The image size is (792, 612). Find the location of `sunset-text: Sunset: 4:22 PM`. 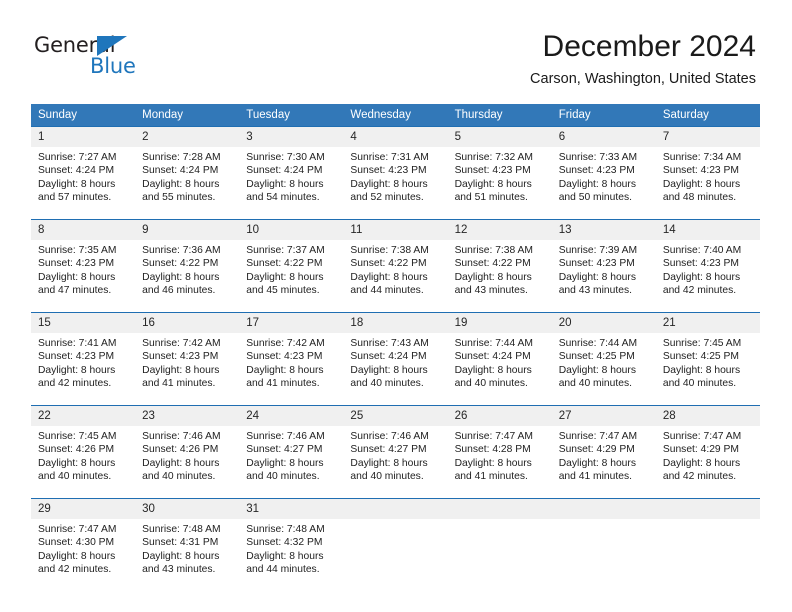

sunset-text: Sunset: 4:22 PM is located at coordinates (492, 264).